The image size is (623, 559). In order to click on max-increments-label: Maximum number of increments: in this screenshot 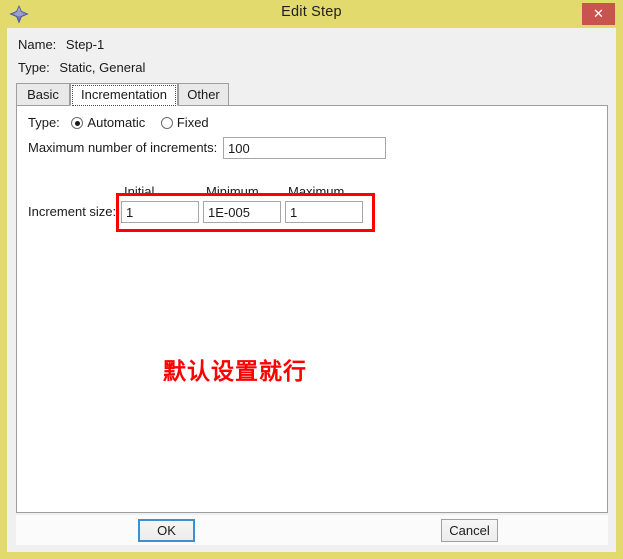, I will do `click(123, 147)`.